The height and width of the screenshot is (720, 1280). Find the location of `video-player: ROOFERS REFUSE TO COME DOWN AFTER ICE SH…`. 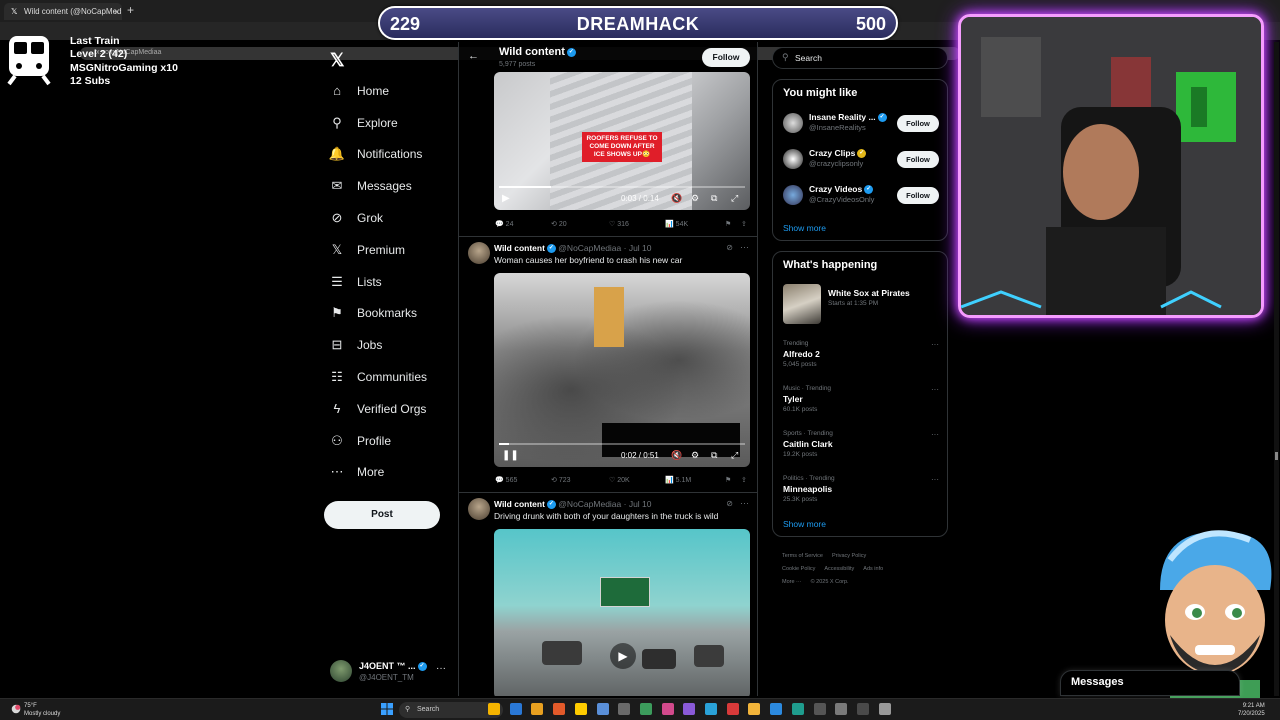

video-player: ROOFERS REFUSE TO COME DOWN AFTER ICE SH… is located at coordinates (622, 141).